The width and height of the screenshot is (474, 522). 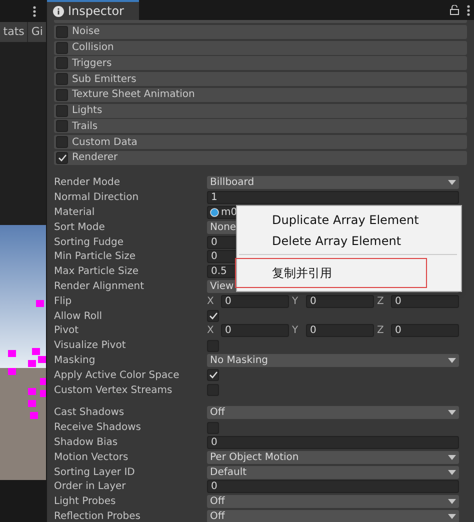 What do you see at coordinates (100, 287) in the screenshot?
I see `property-label: Render Alignment` at bounding box center [100, 287].